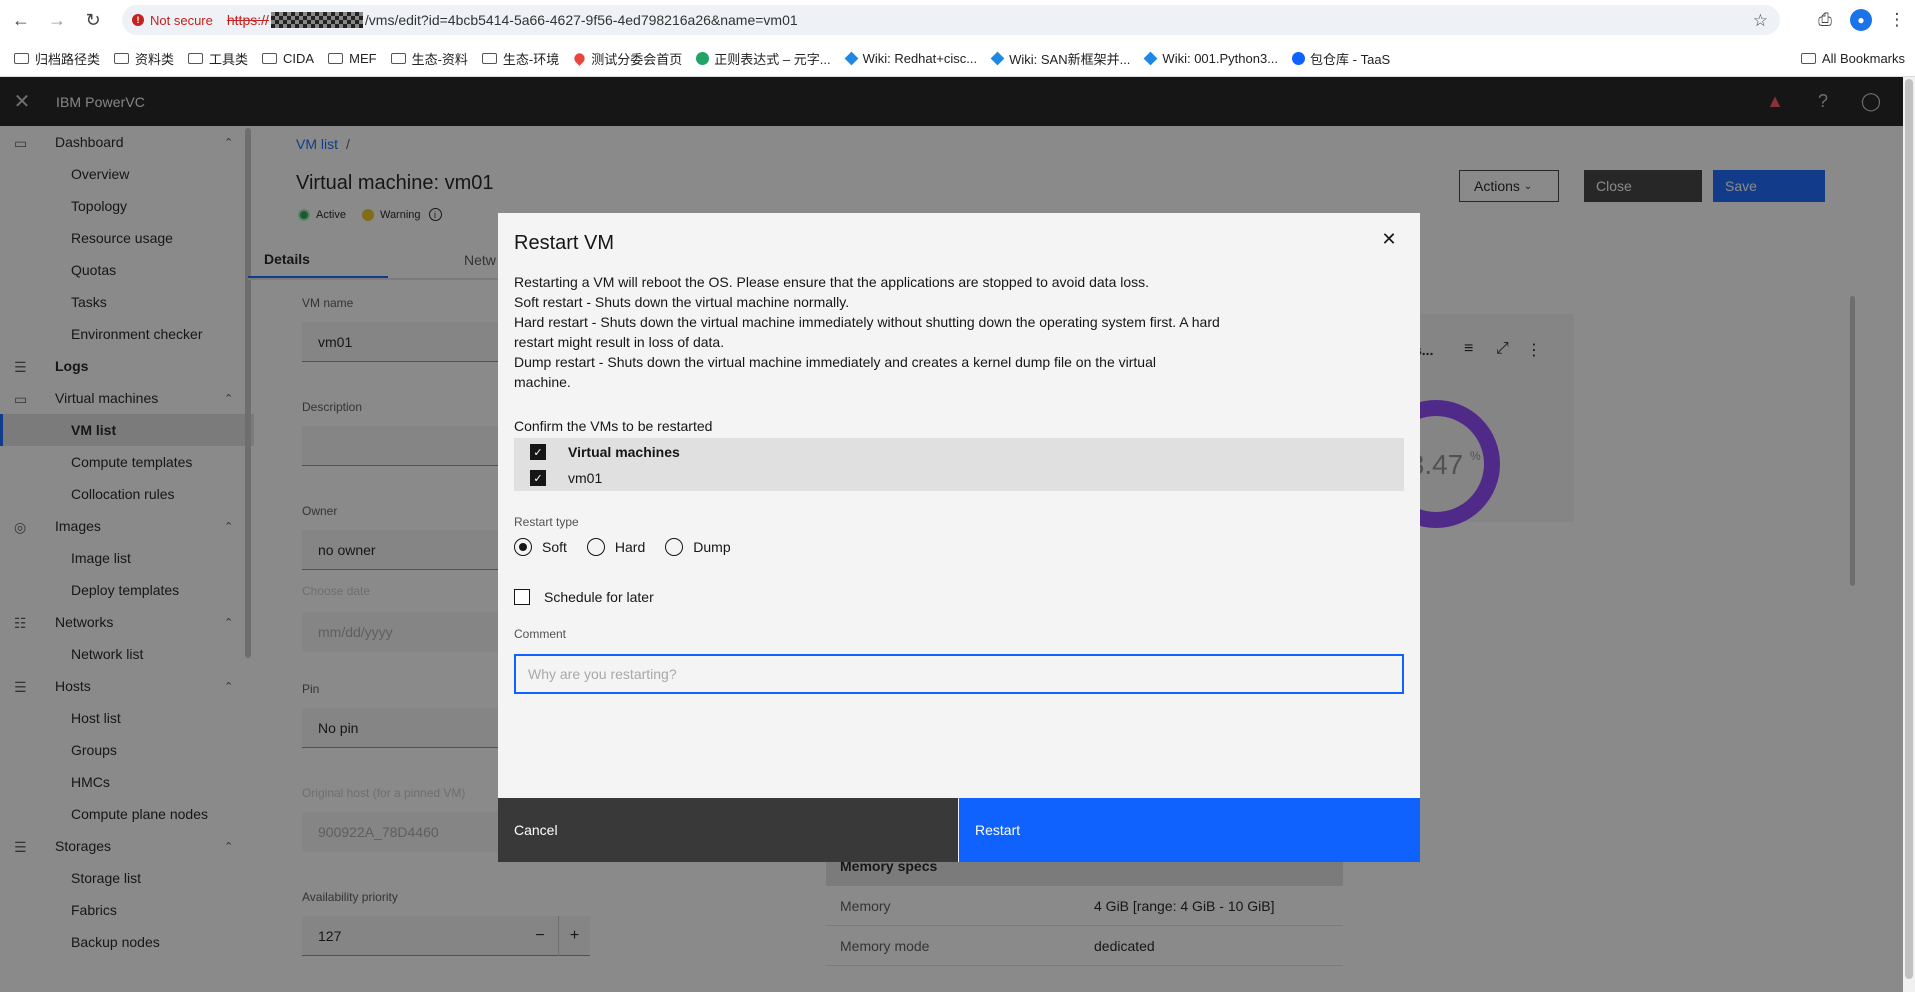 This screenshot has height=992, width=1915. What do you see at coordinates (564, 243) in the screenshot?
I see `modal-title: Restart VM` at bounding box center [564, 243].